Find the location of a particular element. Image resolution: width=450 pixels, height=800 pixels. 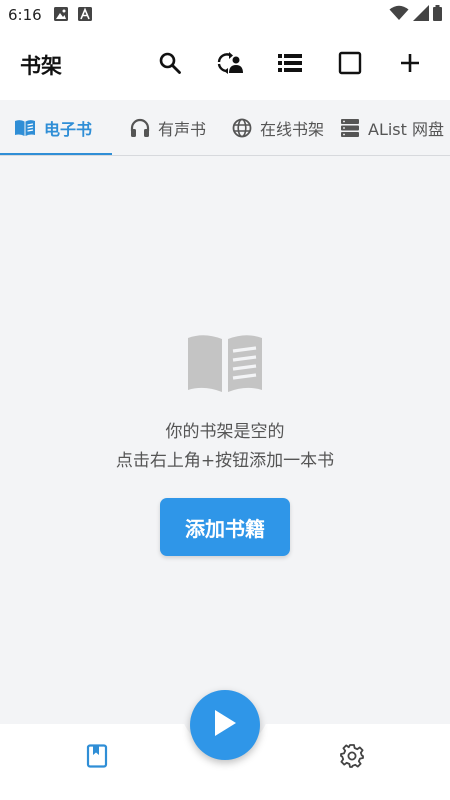

play-button is located at coordinates (225, 725).